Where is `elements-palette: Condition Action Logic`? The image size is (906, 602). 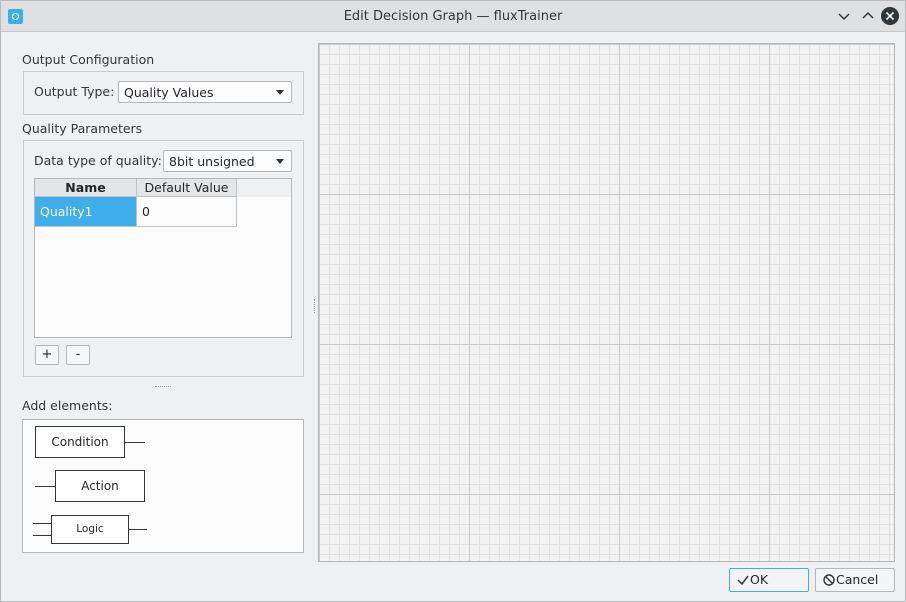 elements-palette: Condition Action Logic is located at coordinates (163, 486).